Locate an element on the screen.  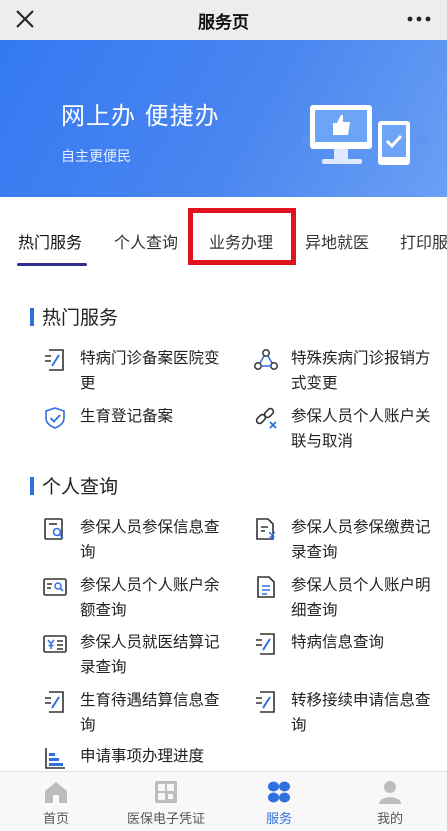
service-item: 参保人员个人账户关联与取消 is located at coordinates (347, 429).